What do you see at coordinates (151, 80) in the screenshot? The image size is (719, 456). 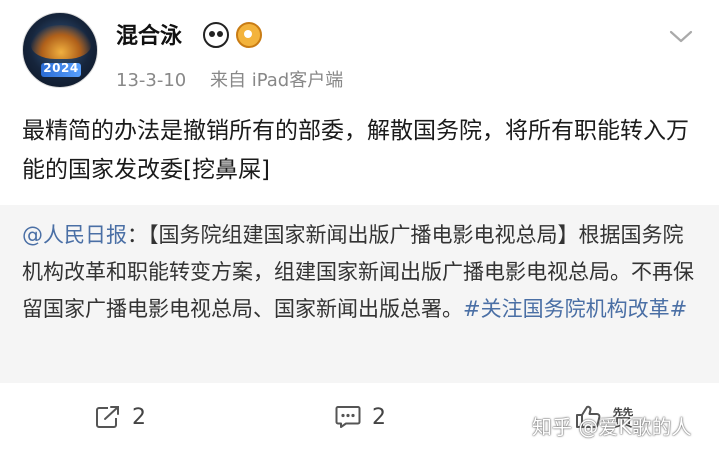 I see `post-date: 13-3-10` at bounding box center [151, 80].